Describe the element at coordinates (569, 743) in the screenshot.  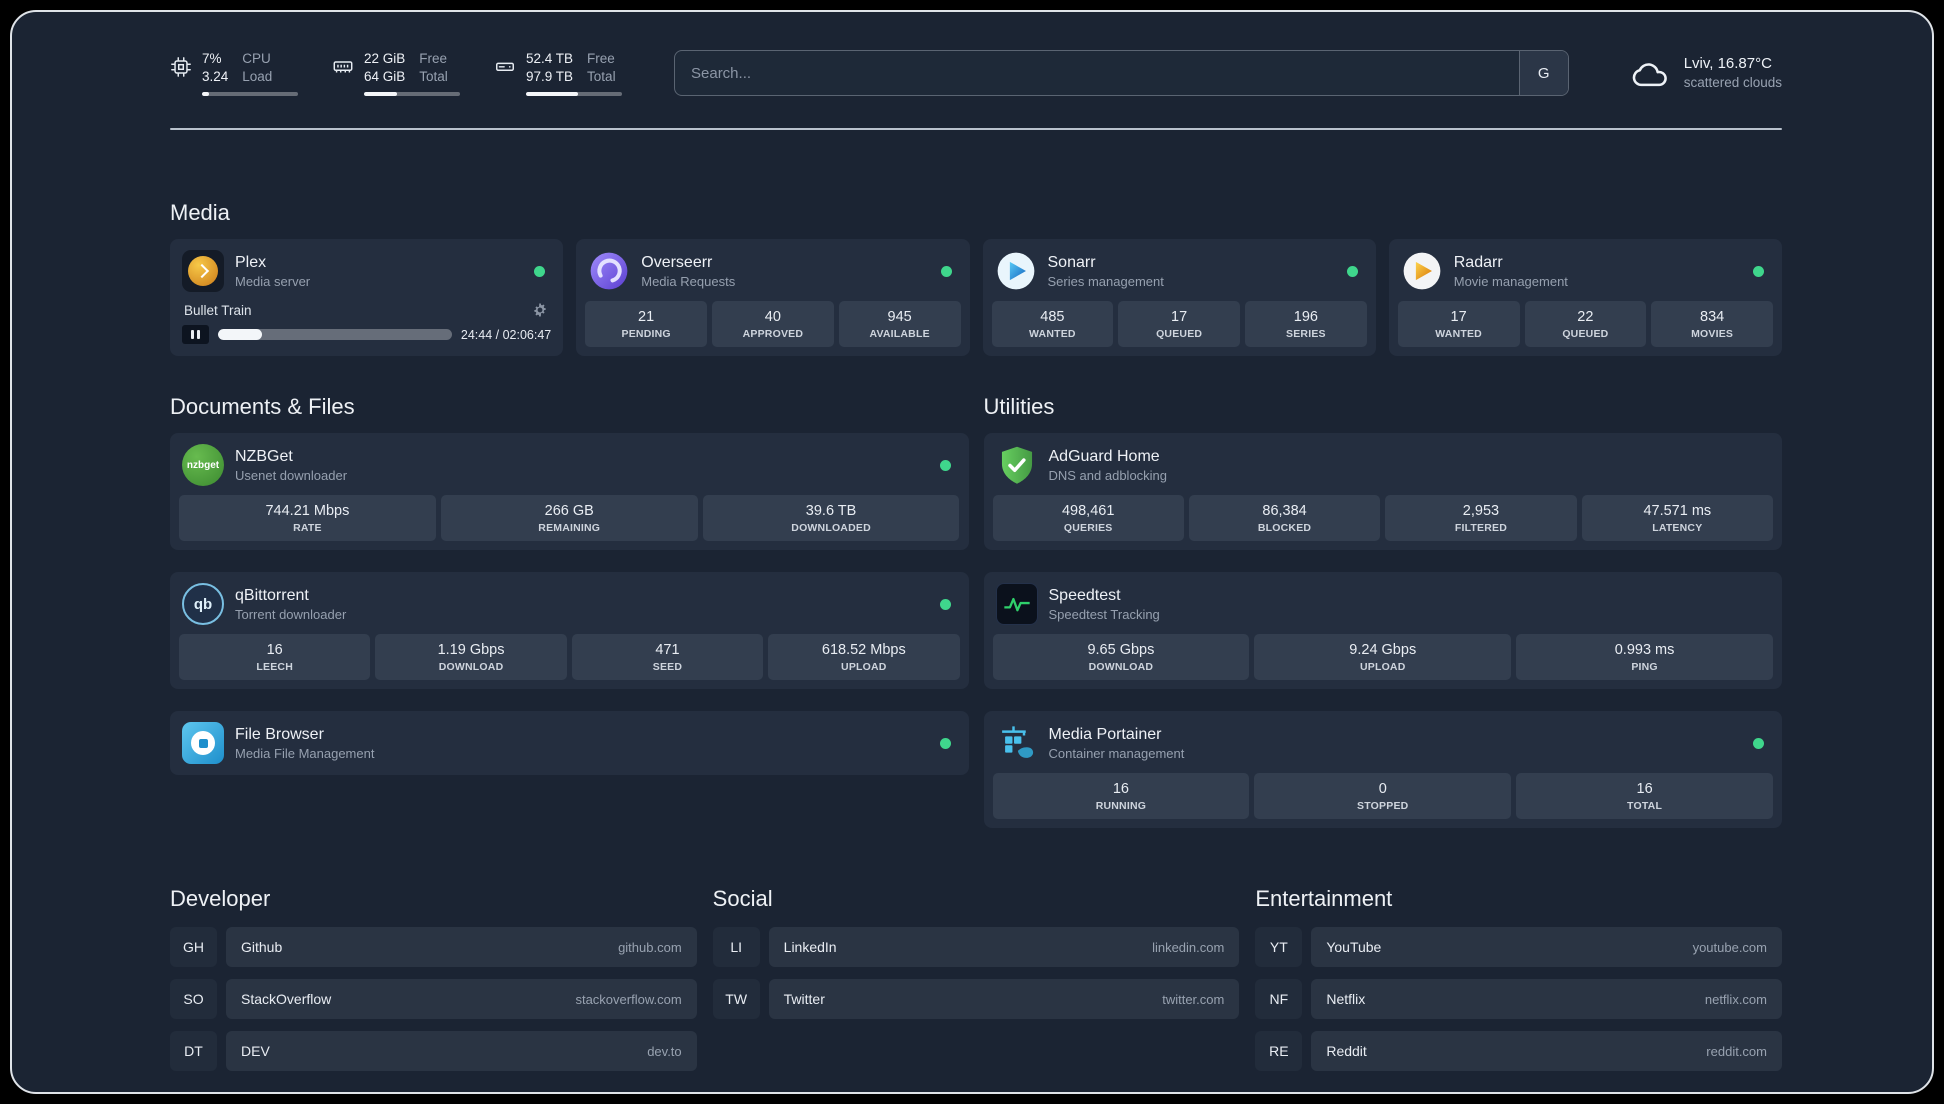
I see `service-card-filebrowser: File Browser Media File Management` at that location.